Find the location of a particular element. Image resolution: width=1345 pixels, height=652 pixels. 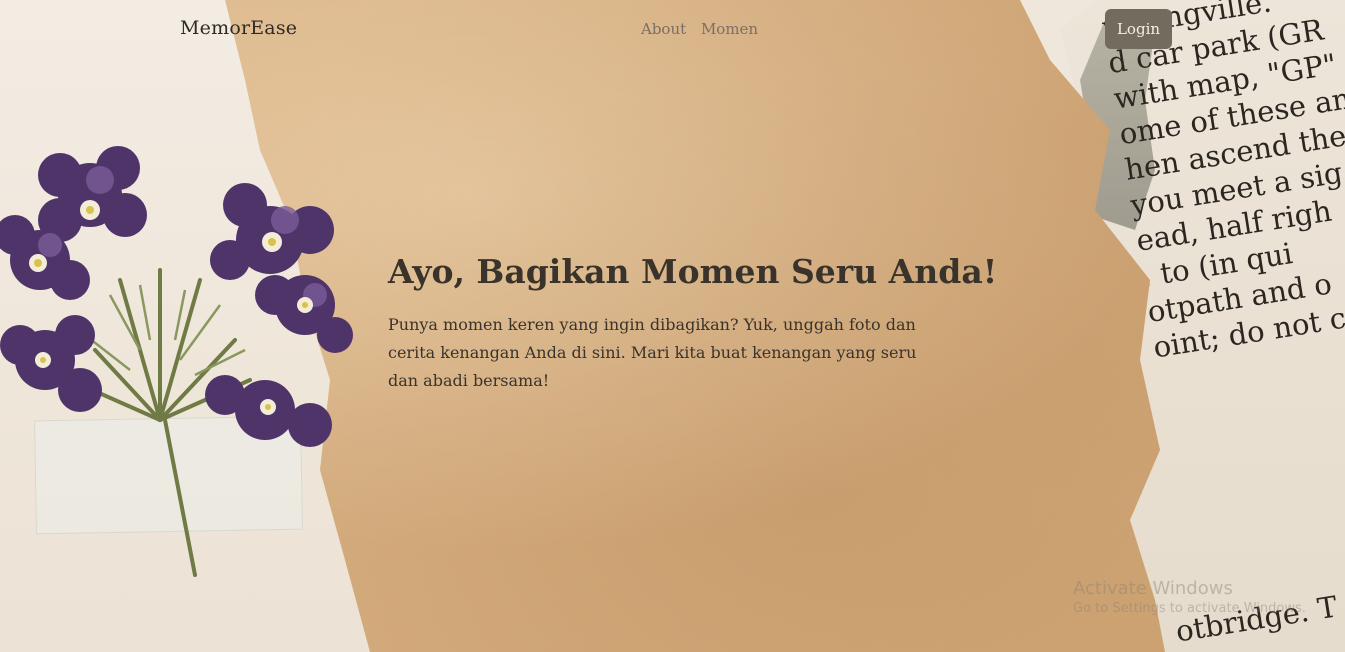

hero-title: Ayo, Bagikan Momen Seru Anda! is located at coordinates (693, 271).